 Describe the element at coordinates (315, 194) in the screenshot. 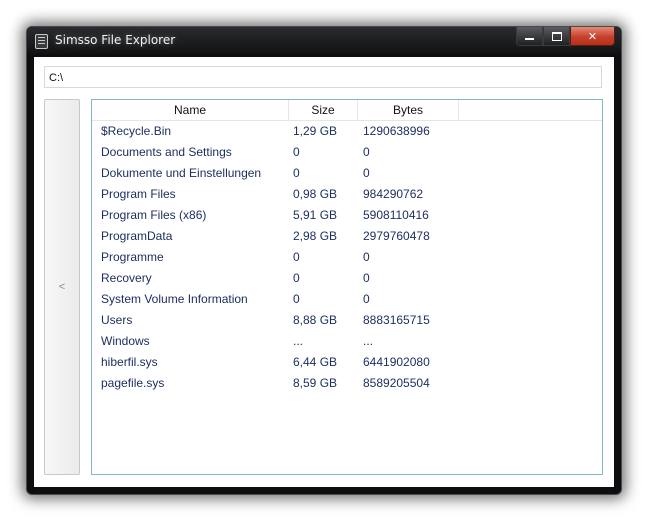

I see `file-size: 0,98 GB` at that location.